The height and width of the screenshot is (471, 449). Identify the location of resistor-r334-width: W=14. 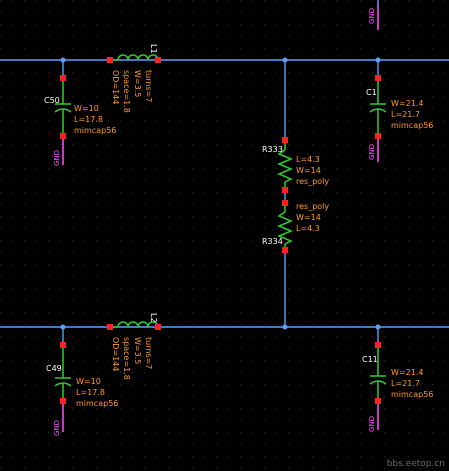
(308, 217).